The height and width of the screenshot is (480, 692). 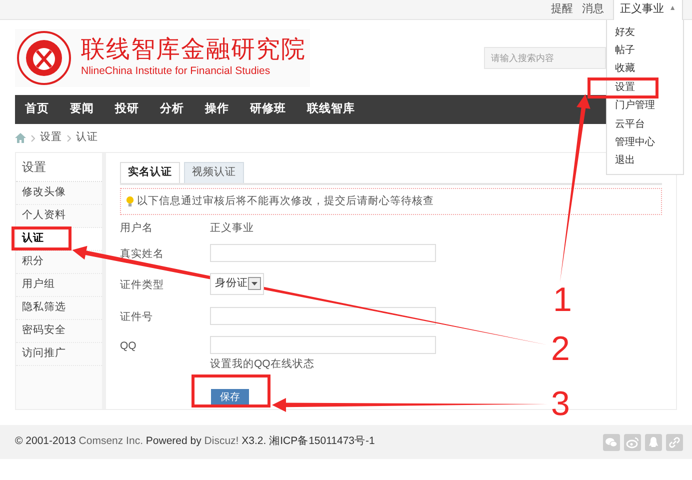 I want to click on sidebar-item: 隐私筛选, so click(x=59, y=308).